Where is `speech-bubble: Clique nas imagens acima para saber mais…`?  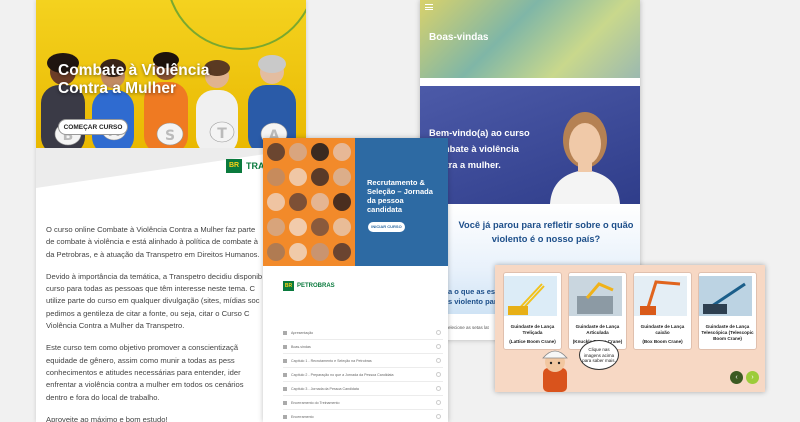
speech-bubble: Clique nas imagens acima para saber mais… is located at coordinates (599, 355).